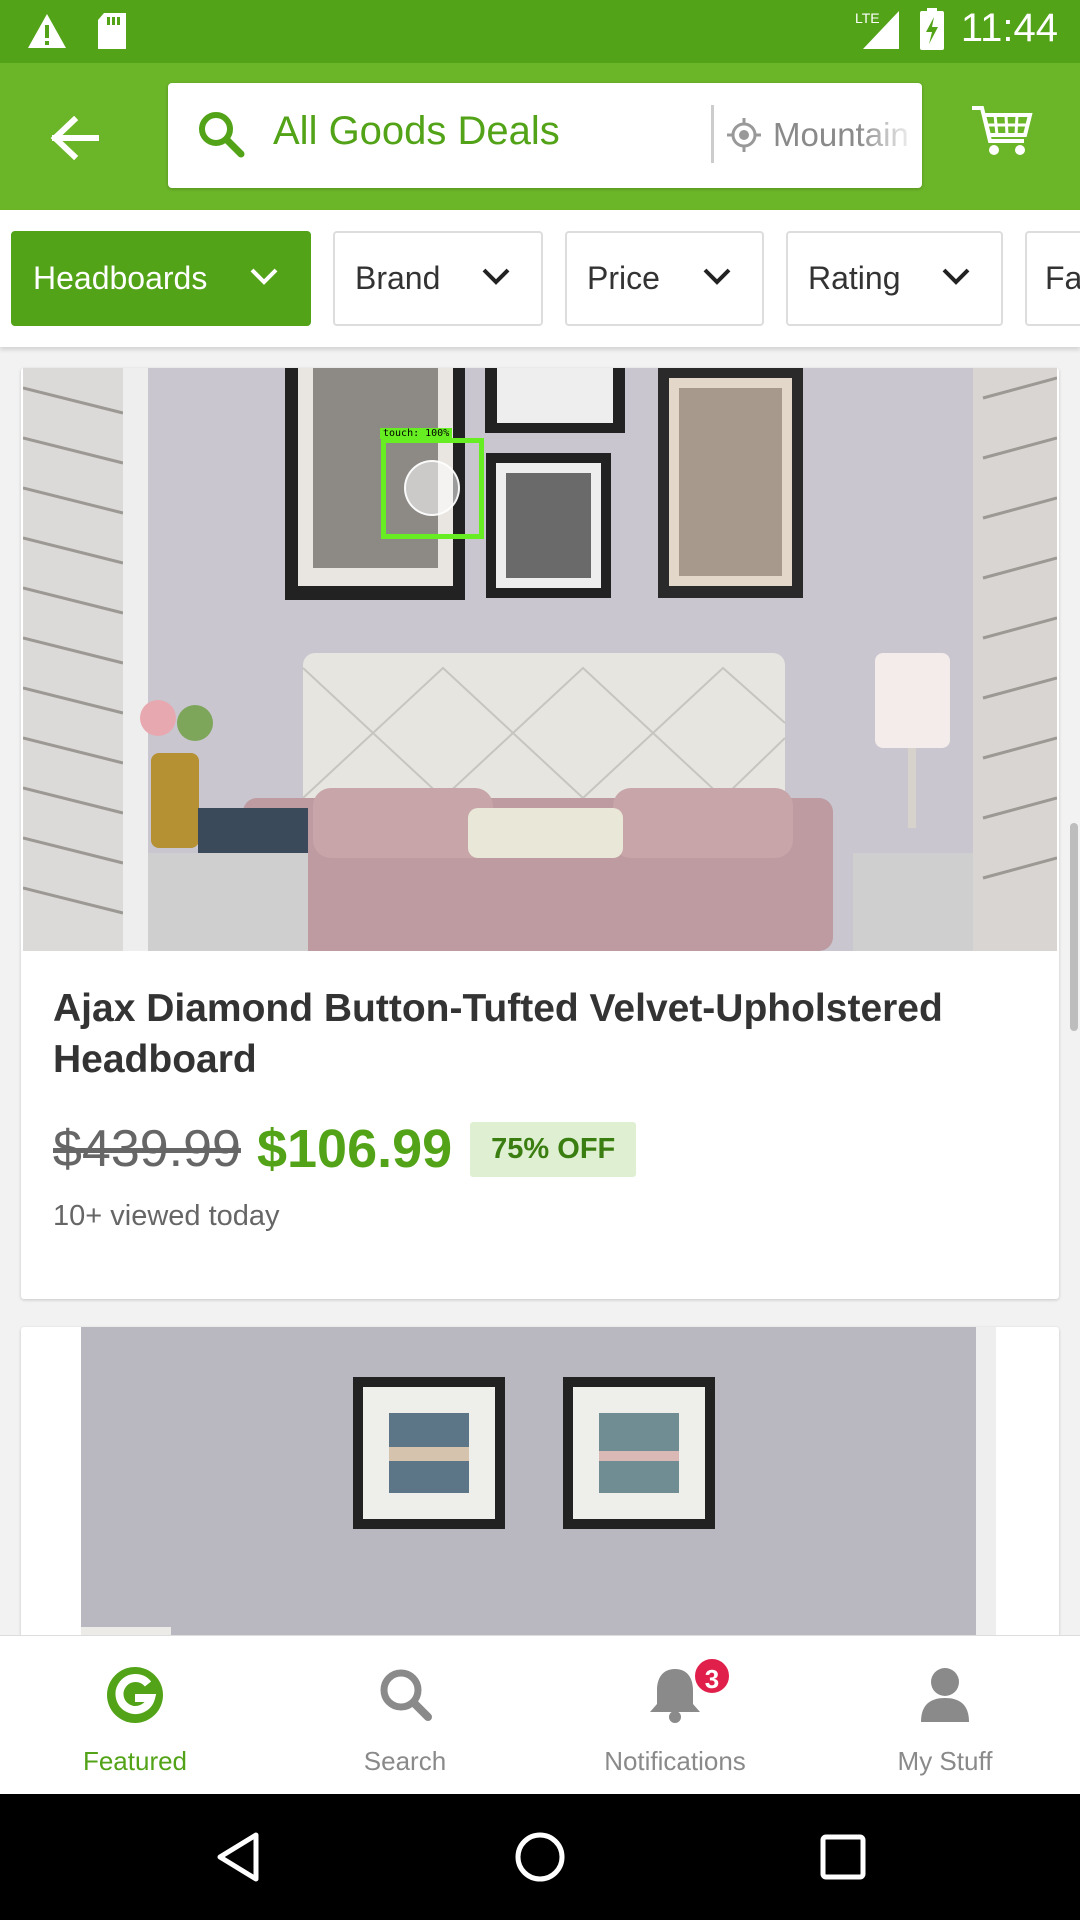  Describe the element at coordinates (416, 433) in the screenshot. I see `touch-label: touch: 100%` at that location.